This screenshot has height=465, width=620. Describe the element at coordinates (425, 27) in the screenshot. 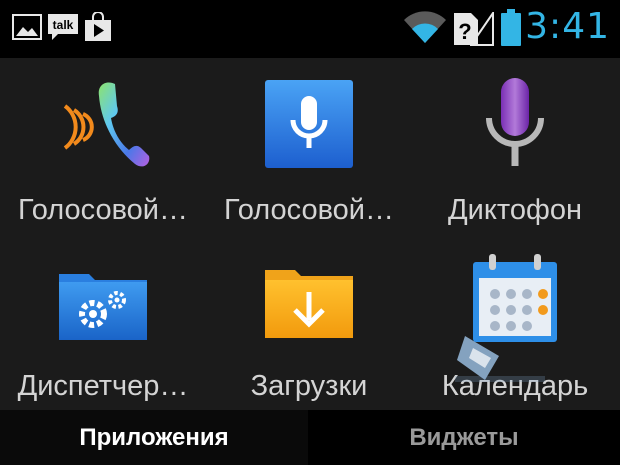

I see `wifi-icon` at that location.